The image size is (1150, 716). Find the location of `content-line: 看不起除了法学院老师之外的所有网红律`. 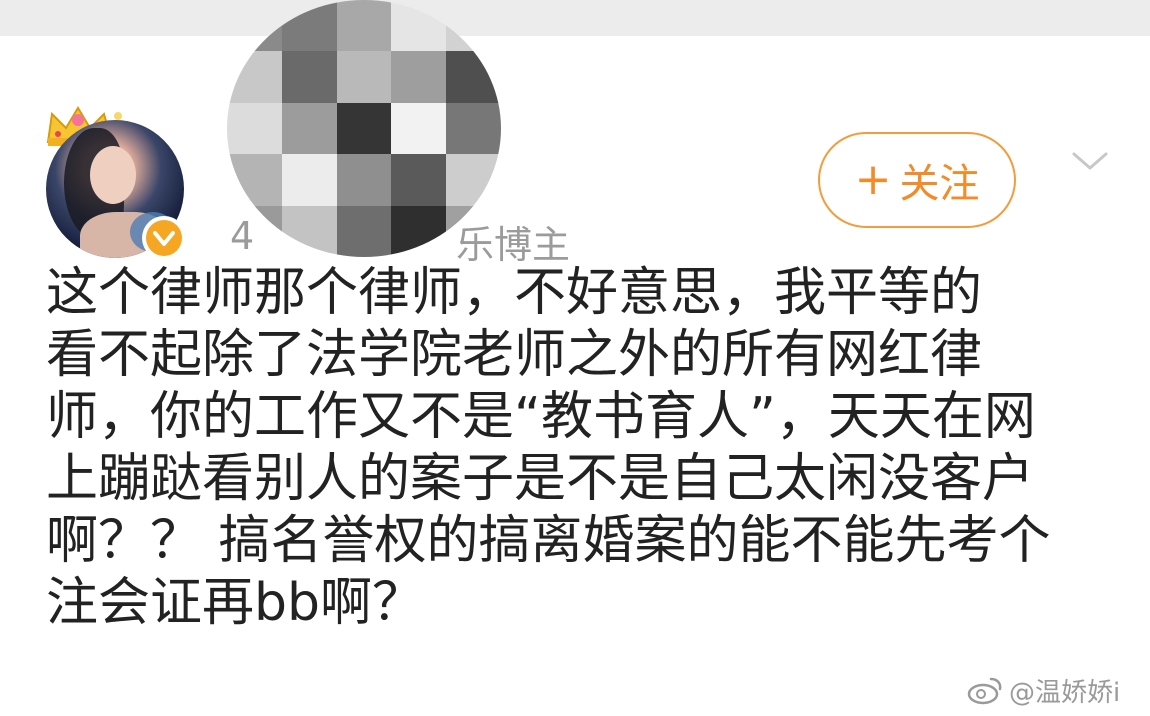

content-line: 看不起除了法学院老师之外的所有网红律 is located at coordinates (514, 355).